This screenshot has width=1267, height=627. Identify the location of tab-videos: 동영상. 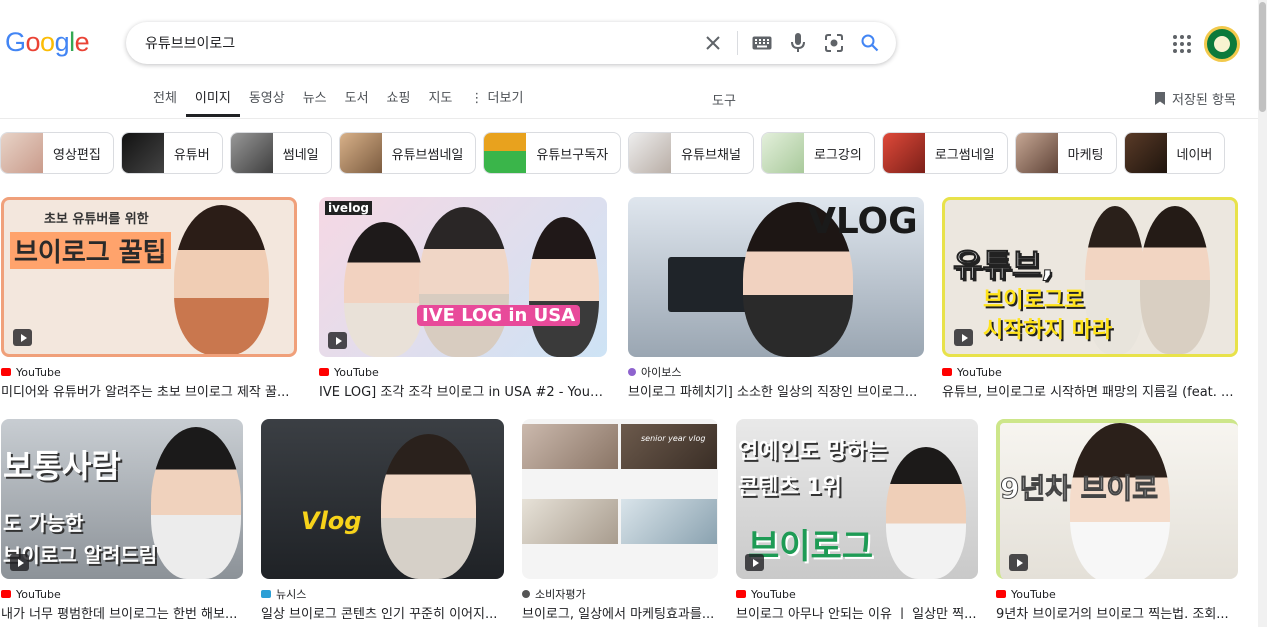
(267, 103).